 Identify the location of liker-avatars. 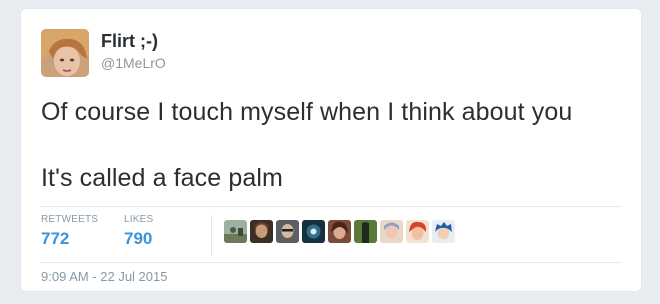
(339, 233).